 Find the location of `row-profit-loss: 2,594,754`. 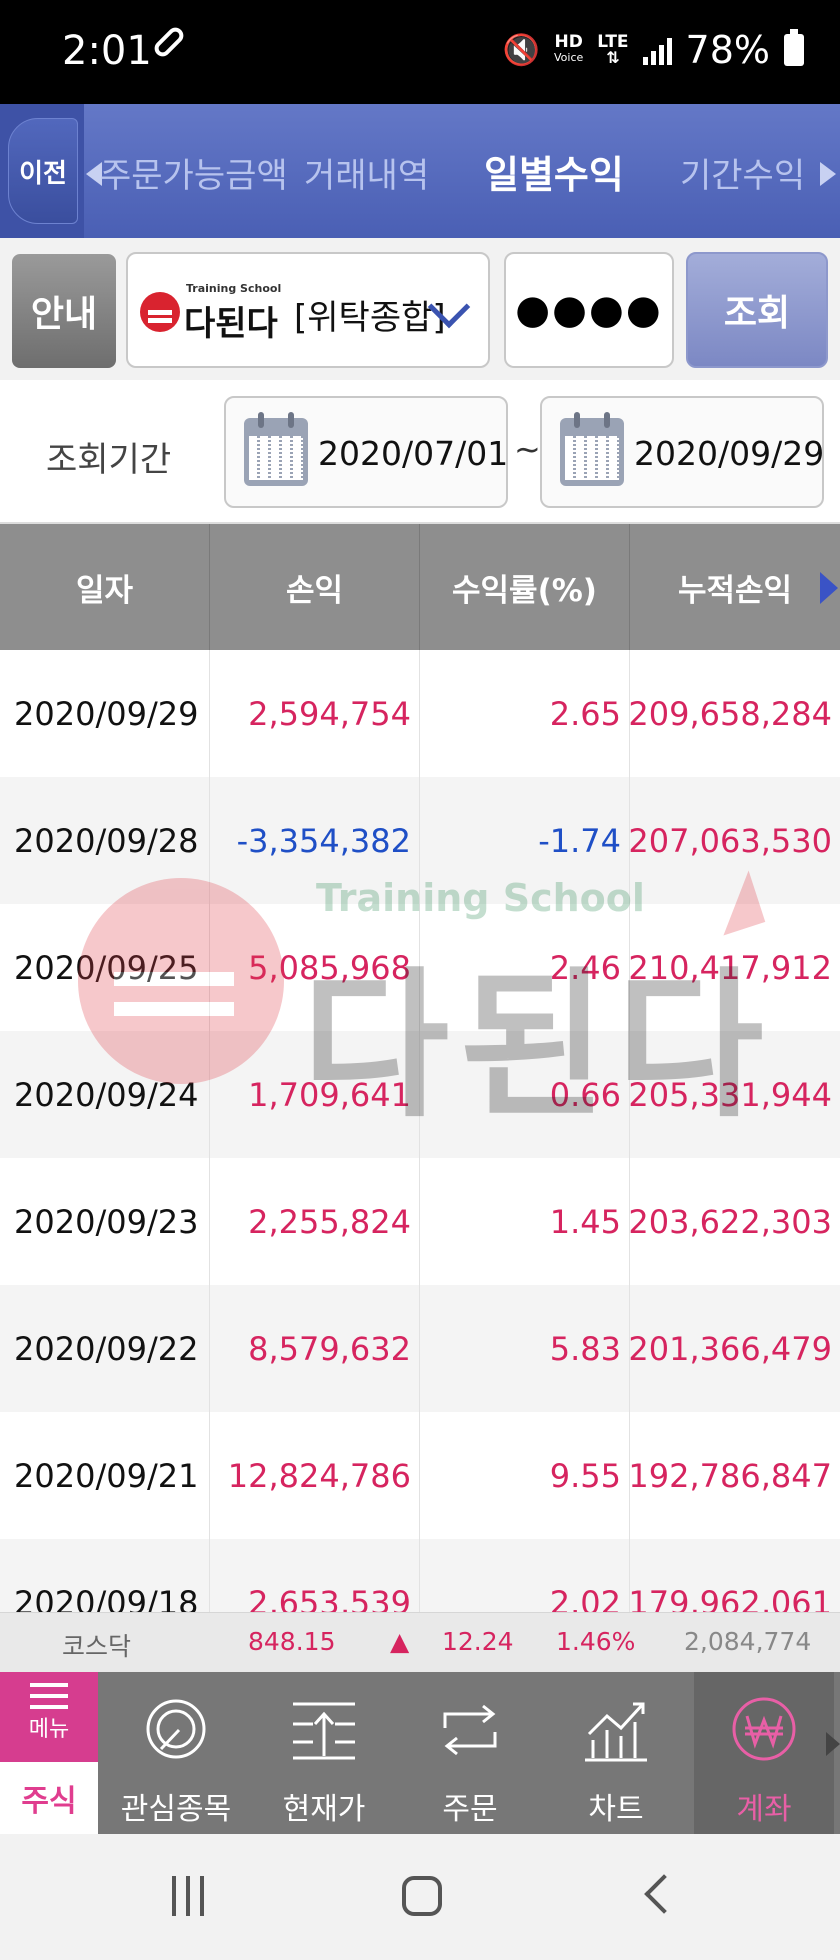

row-profit-loss: 2,594,754 is located at coordinates (315, 713).